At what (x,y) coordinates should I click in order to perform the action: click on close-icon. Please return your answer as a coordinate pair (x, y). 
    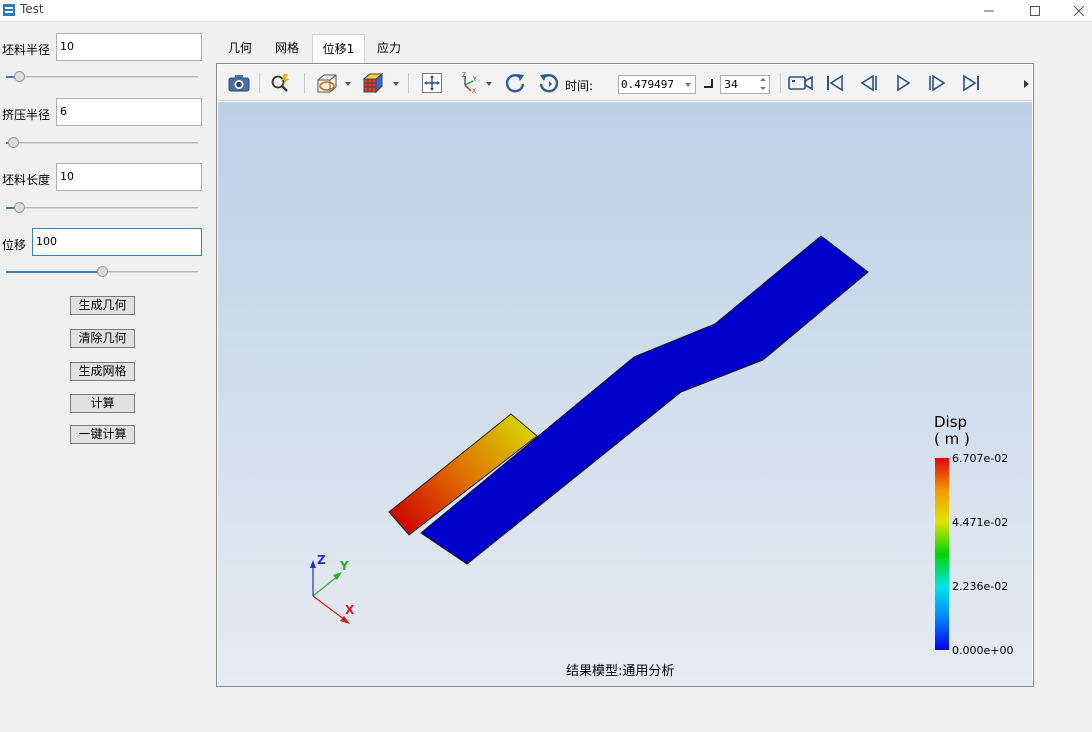
    Looking at the image, I should click on (1079, 11).